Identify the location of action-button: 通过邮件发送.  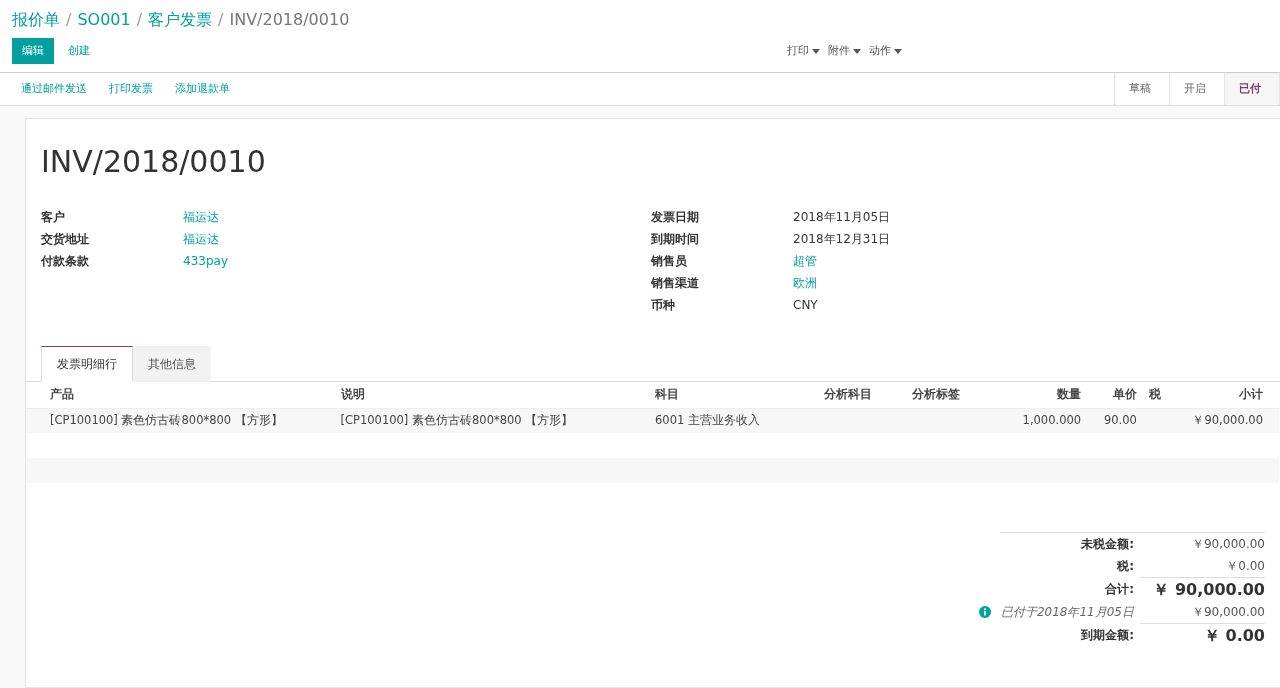
(54, 89).